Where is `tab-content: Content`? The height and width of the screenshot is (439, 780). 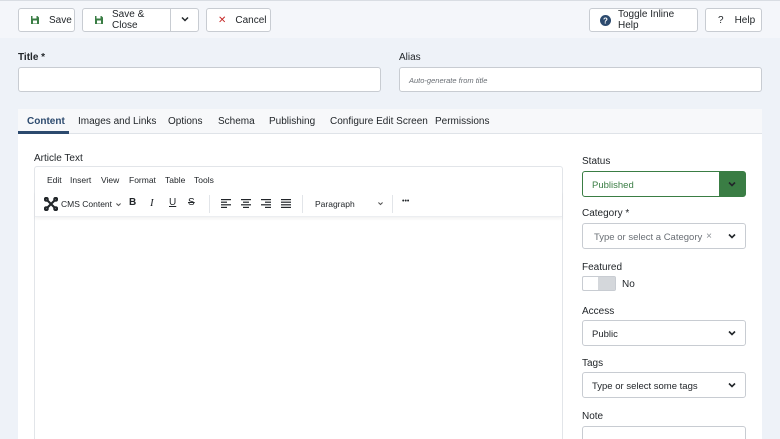
tab-content: Content is located at coordinates (46, 121).